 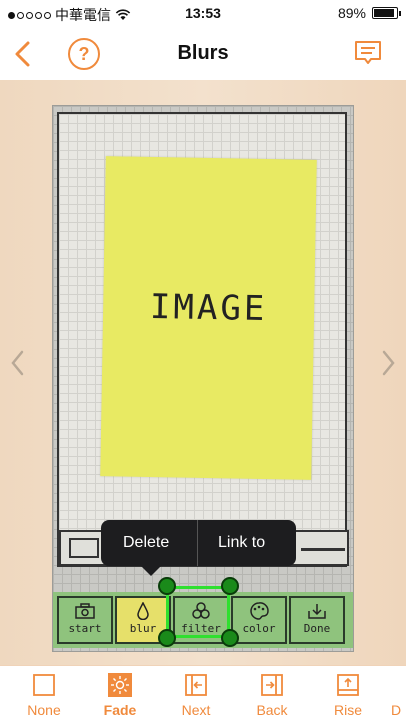 I want to click on status-right: 89%, so click(x=369, y=13).